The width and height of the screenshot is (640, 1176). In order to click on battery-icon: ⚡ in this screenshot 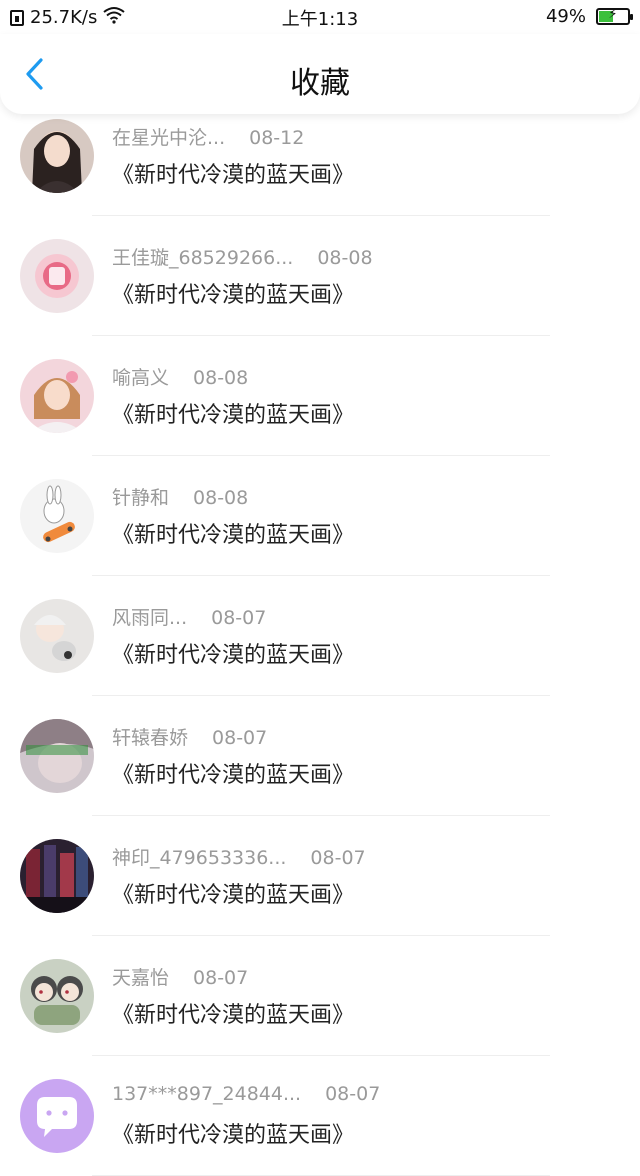, I will do `click(614, 16)`.